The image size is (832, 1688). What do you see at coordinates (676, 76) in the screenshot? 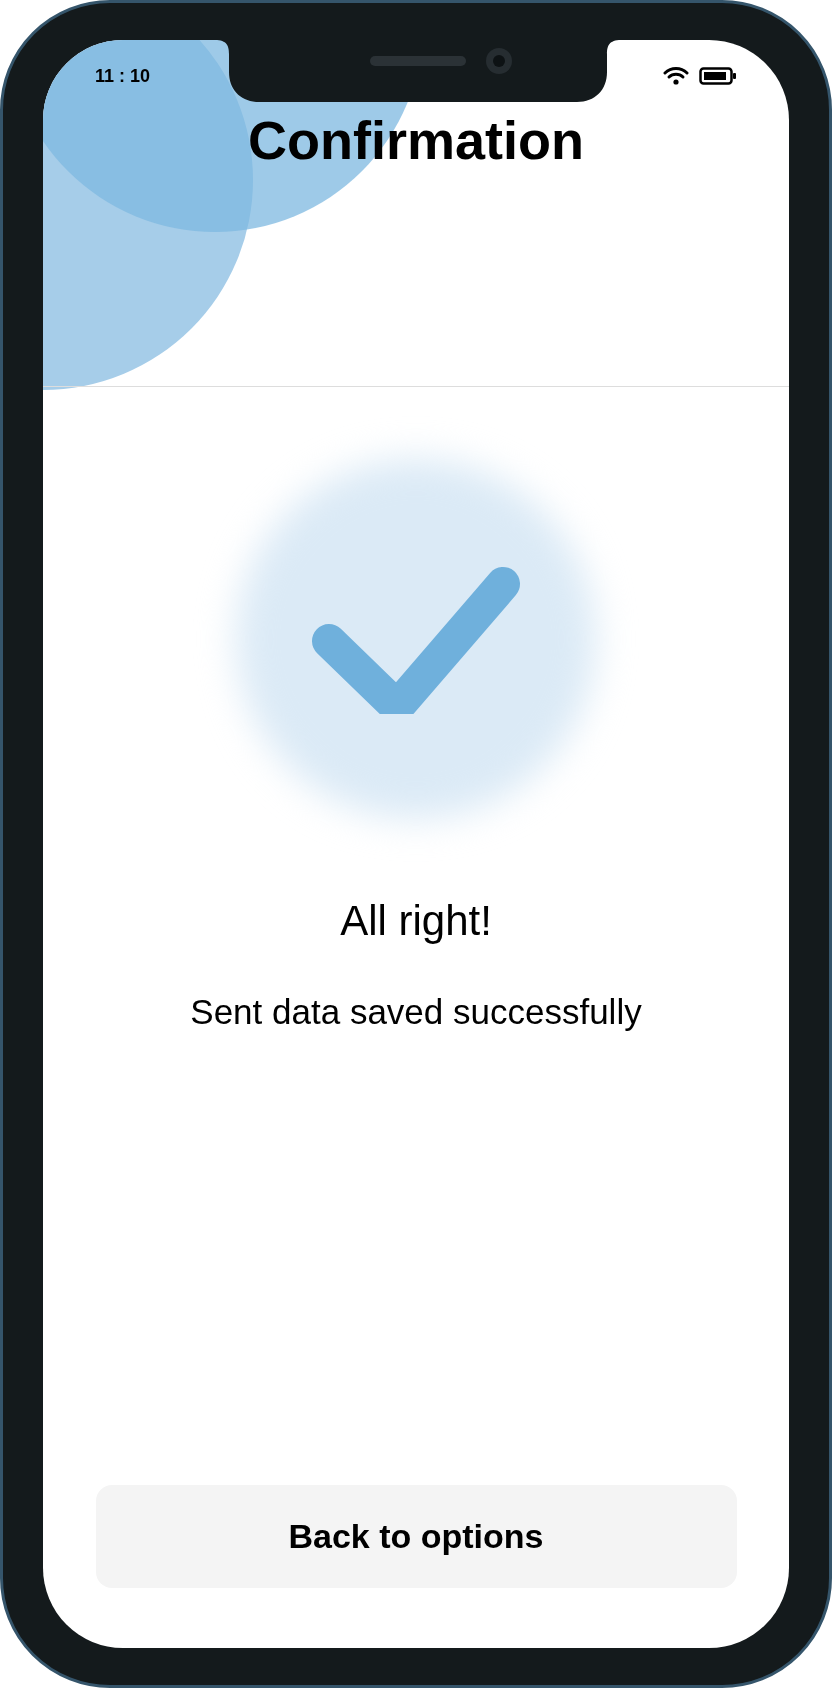
I see `wifi-icon` at bounding box center [676, 76].